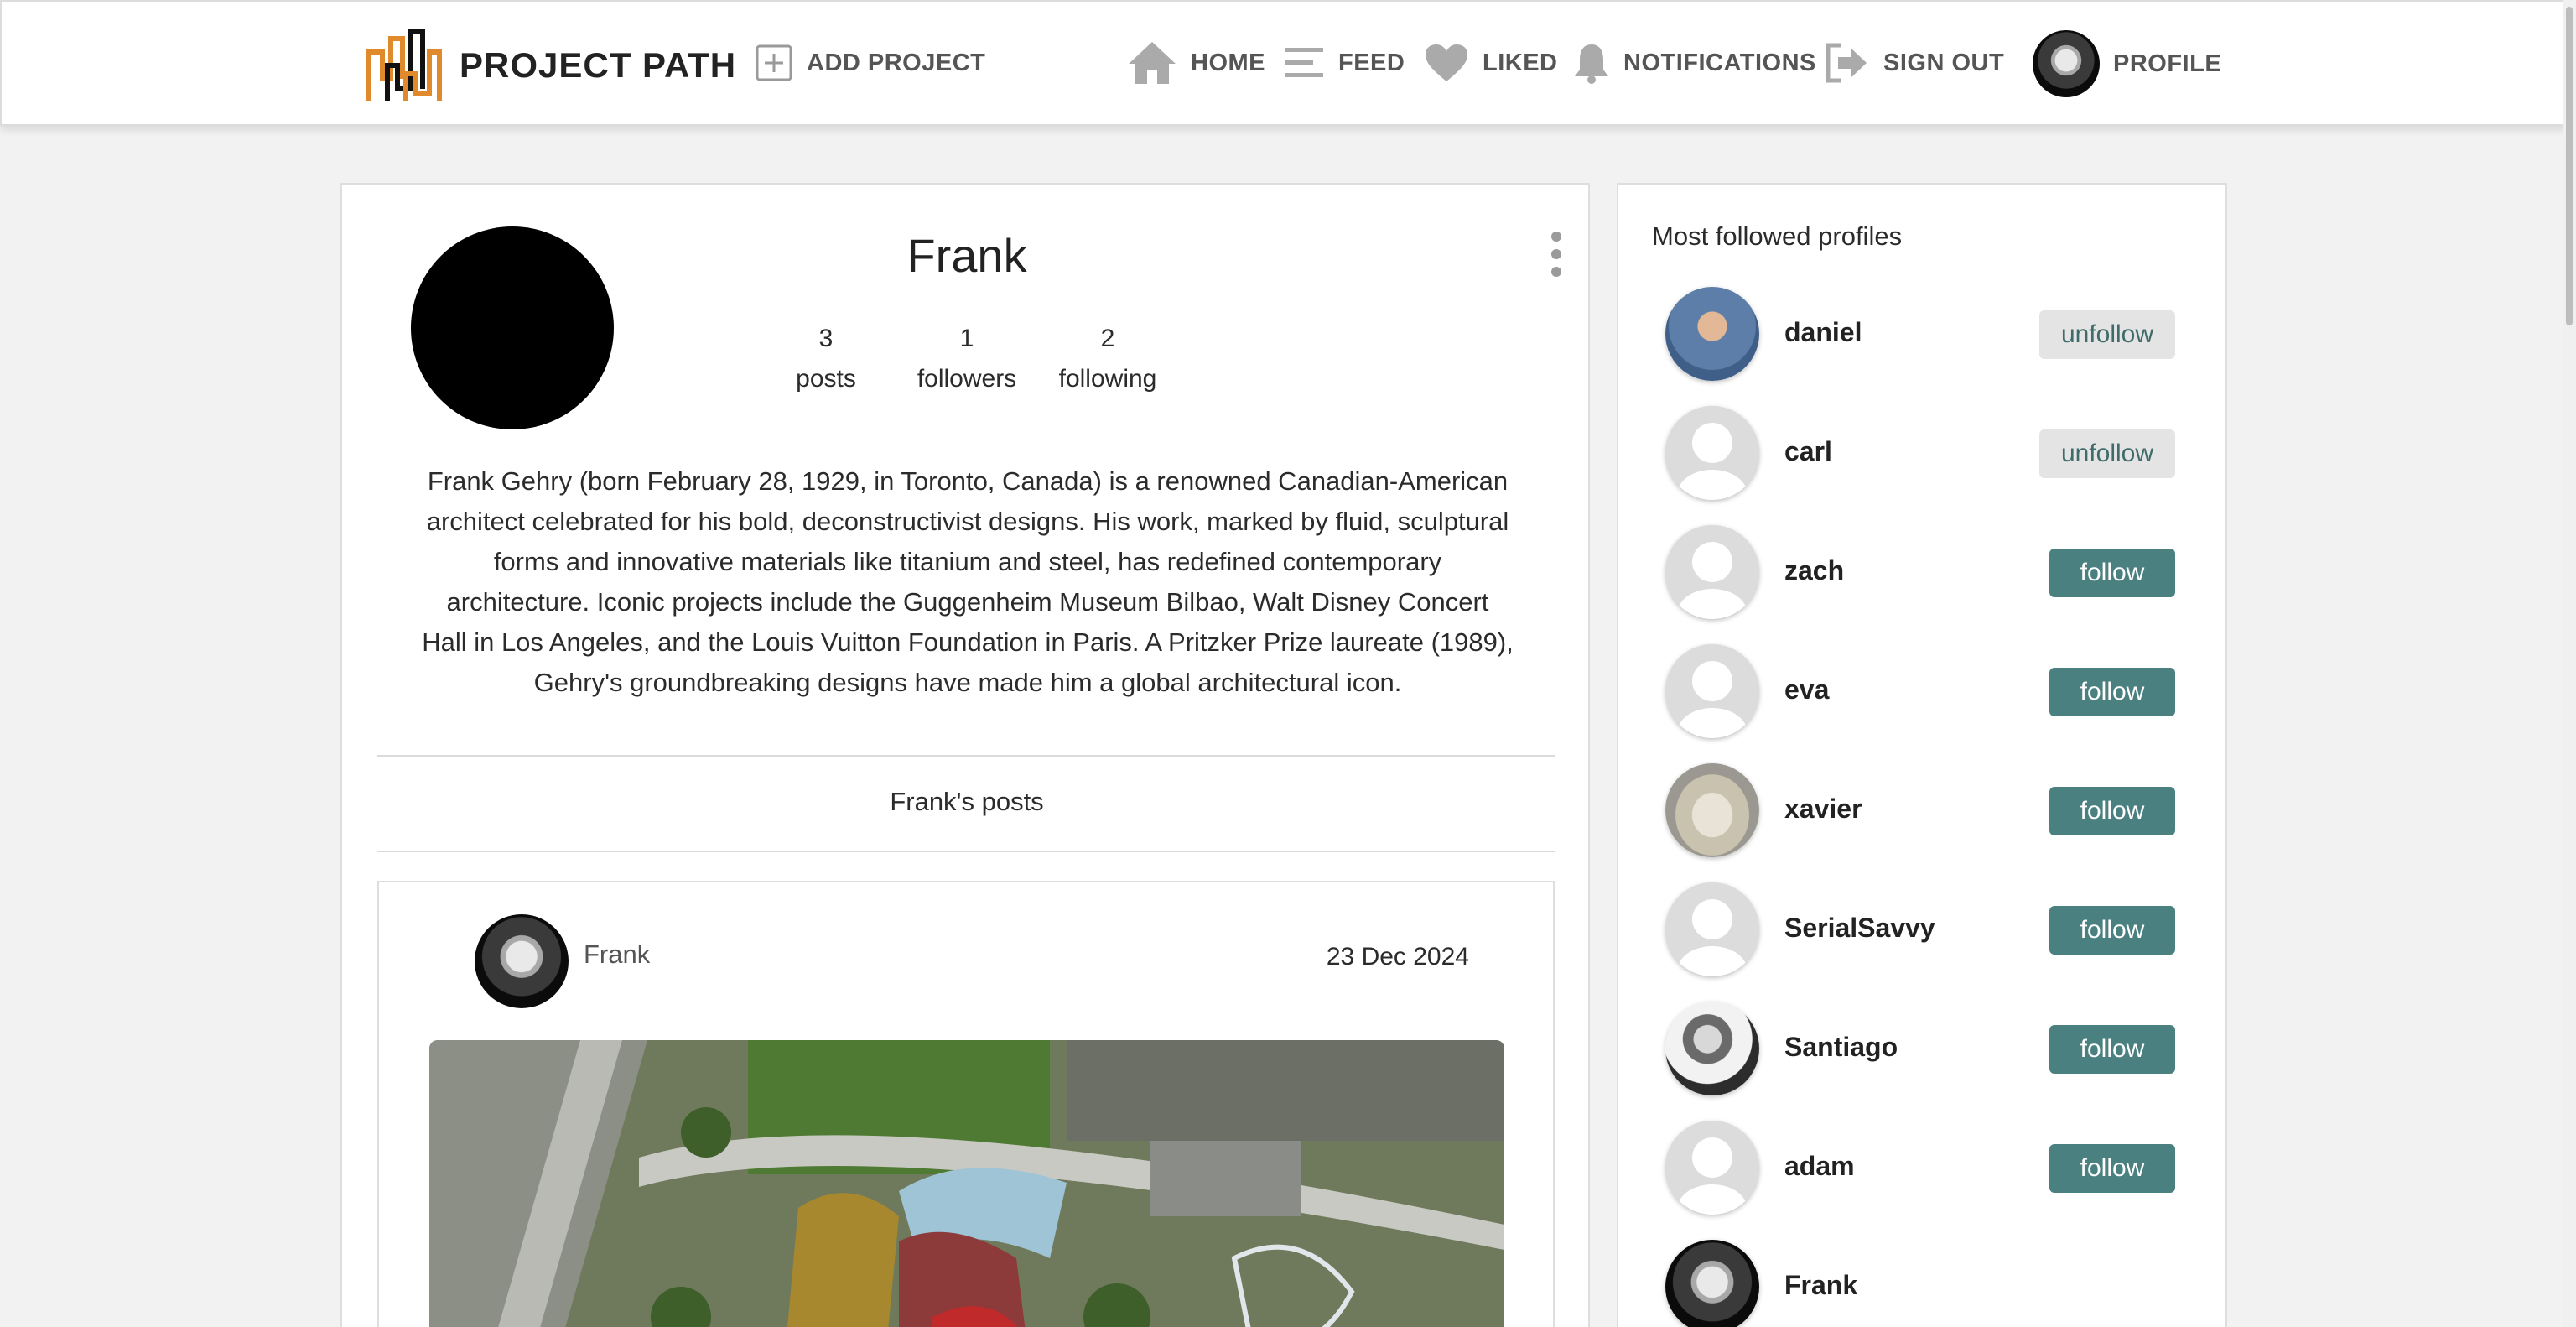 The image size is (2576, 1327). I want to click on profile-row: adam follow, so click(1923, 1168).